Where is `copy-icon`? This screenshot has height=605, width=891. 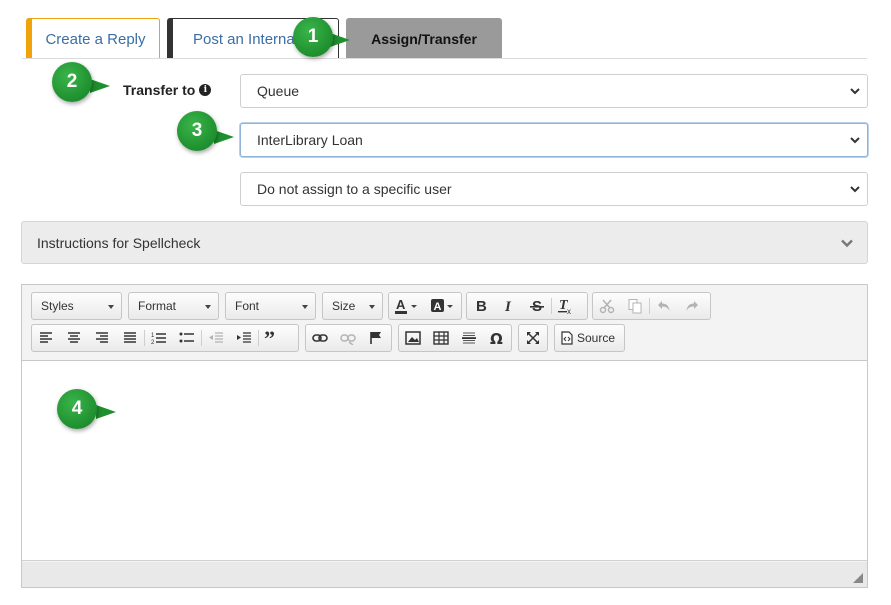 copy-icon is located at coordinates (635, 306).